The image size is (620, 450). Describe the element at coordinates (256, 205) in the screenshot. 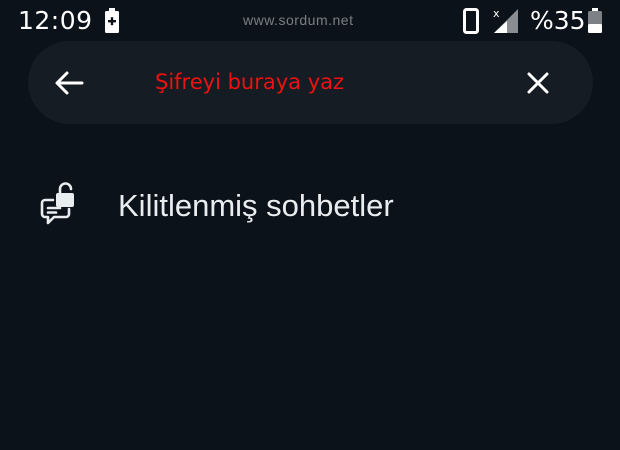

I see `locked-chats-label: Kilitlenmiş sohbetler` at that location.